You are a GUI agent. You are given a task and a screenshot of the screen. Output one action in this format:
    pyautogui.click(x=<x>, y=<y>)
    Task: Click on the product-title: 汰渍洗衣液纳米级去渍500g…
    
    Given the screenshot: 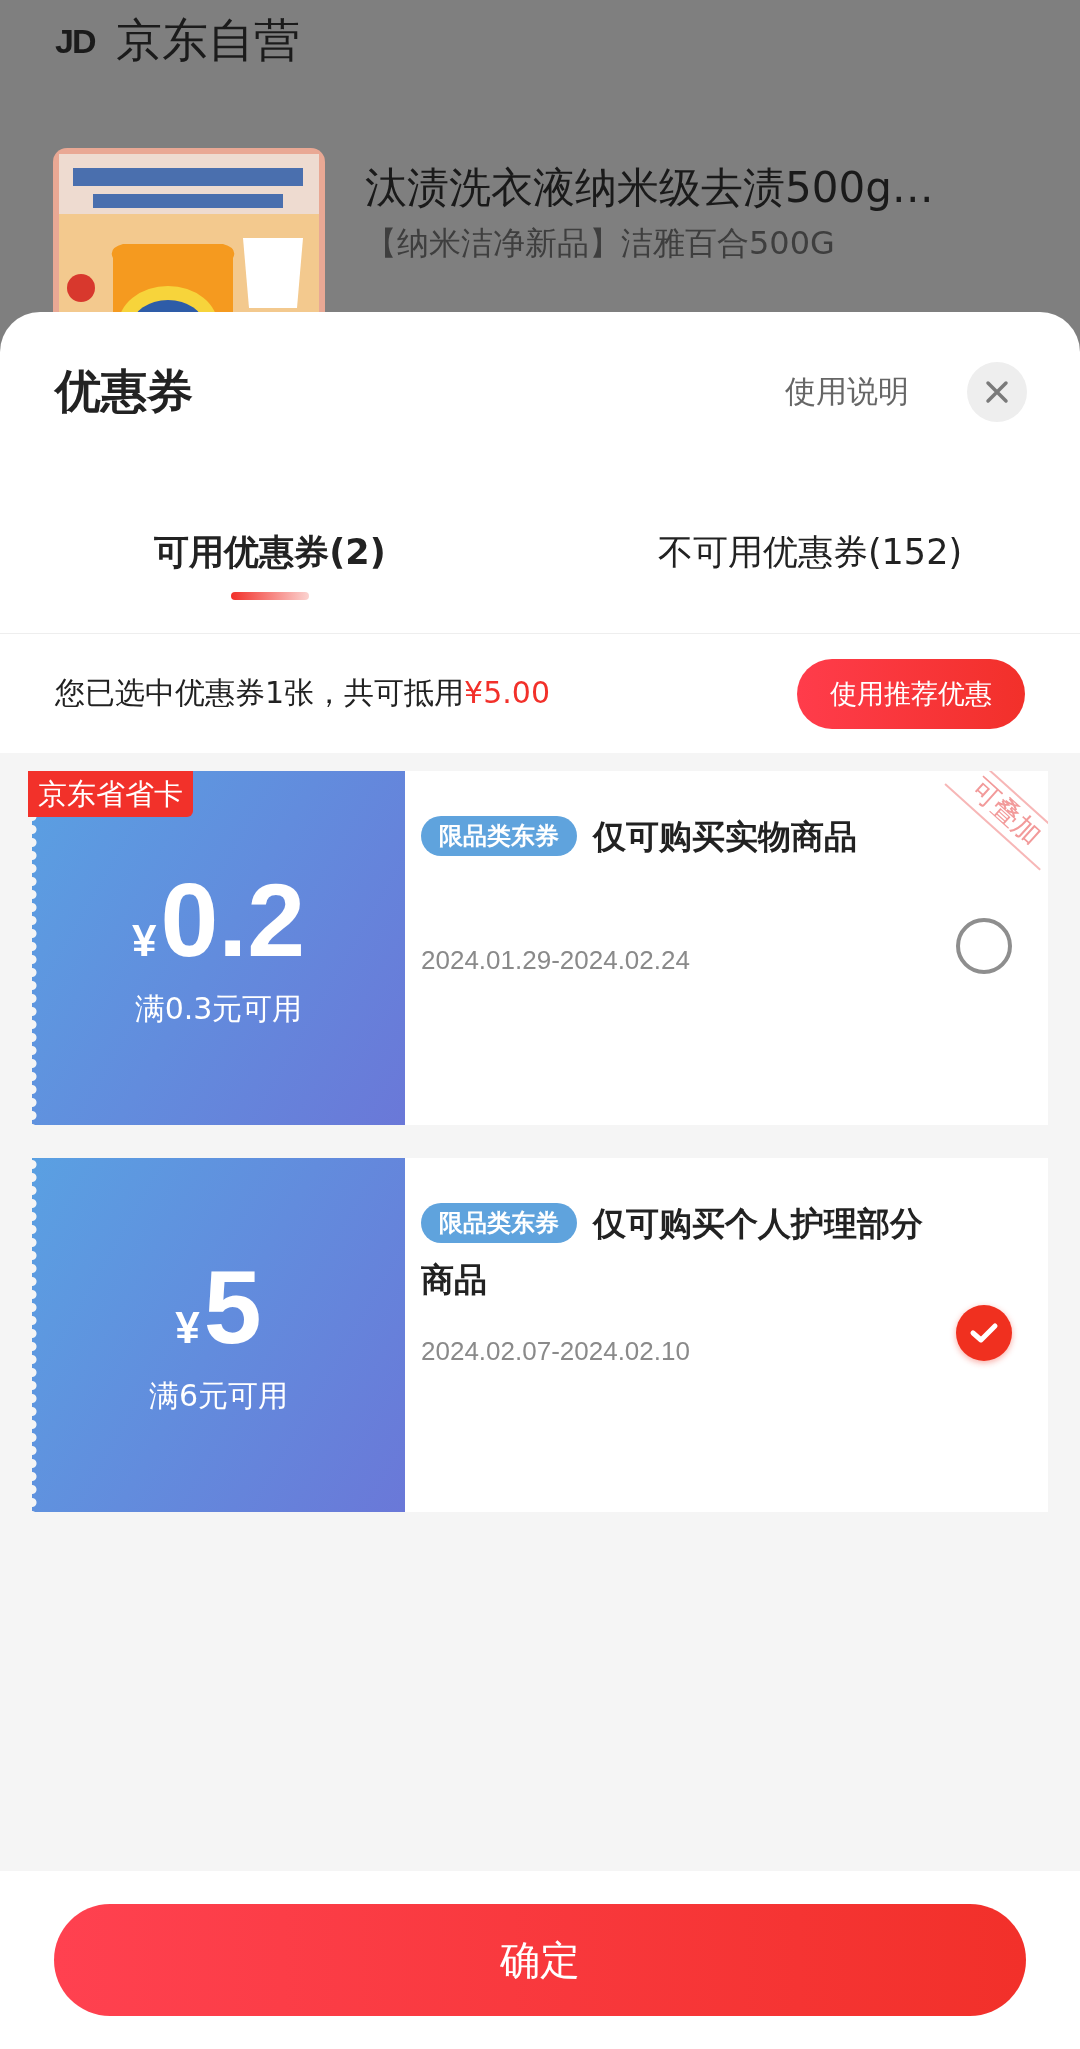 What is the action you would take?
    pyautogui.click(x=649, y=188)
    